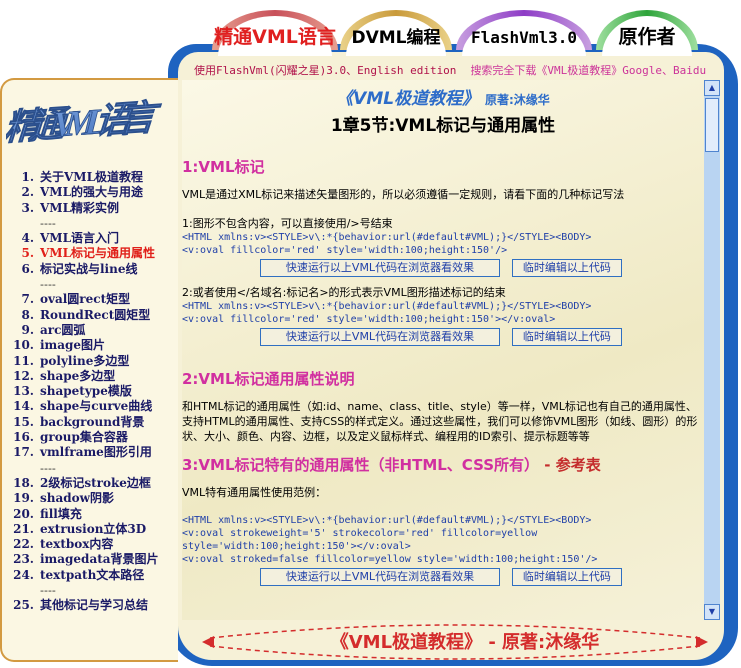  I want to click on sidebar-item-label: background背景, so click(92, 421).